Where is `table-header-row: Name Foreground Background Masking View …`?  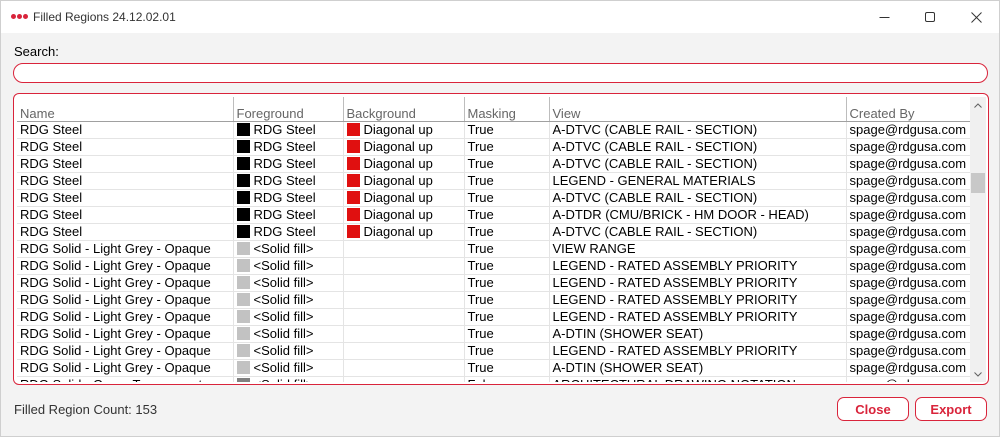
table-header-row: Name Foreground Background Masking View … is located at coordinates (493, 109).